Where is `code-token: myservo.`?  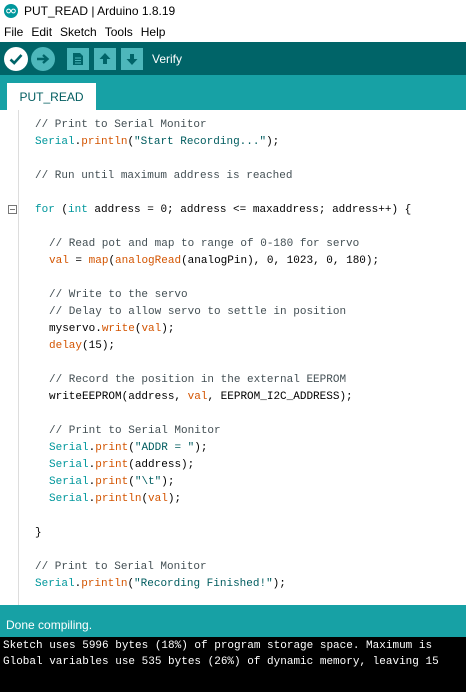 code-token: myservo. is located at coordinates (75, 329).